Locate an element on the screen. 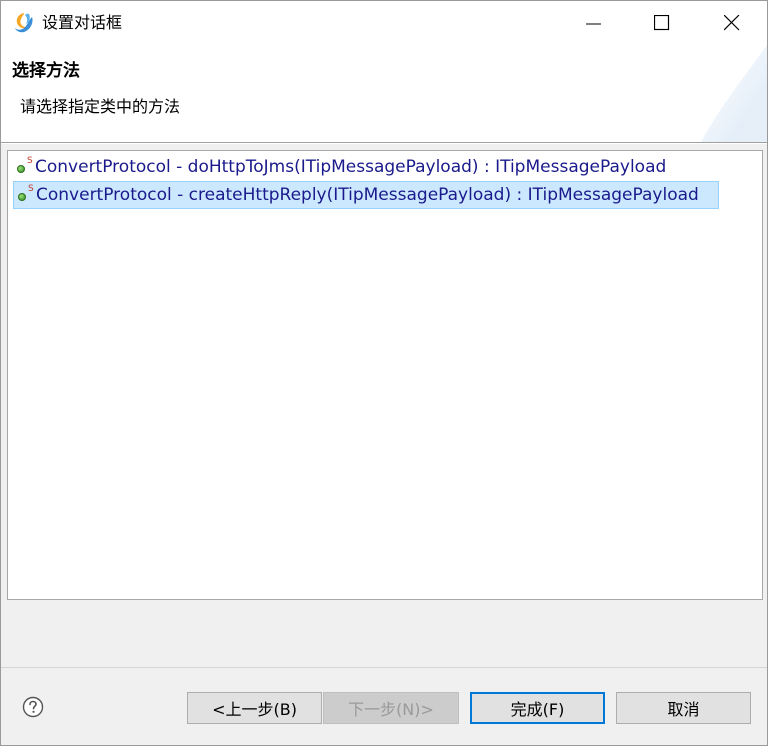  next-button: 下一步(N)> is located at coordinates (391, 708).